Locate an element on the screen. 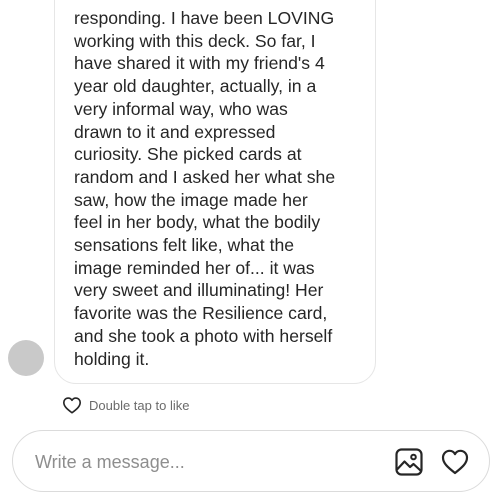 The width and height of the screenshot is (500, 500). heart-icon is located at coordinates (455, 462).